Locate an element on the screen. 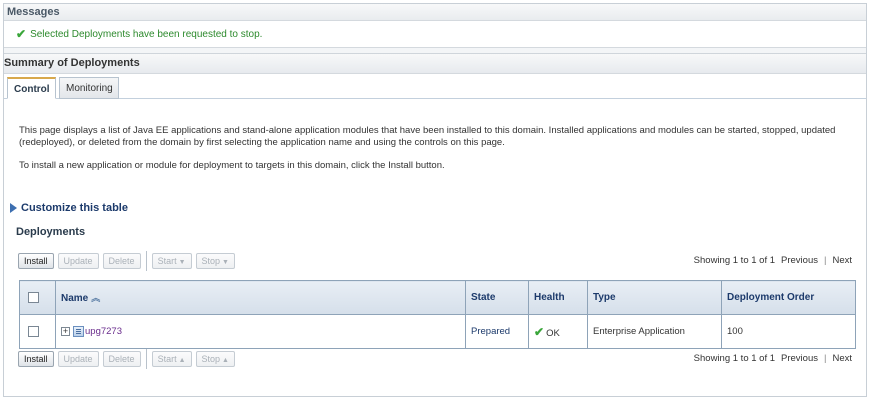  name-column-header: Name ︽ is located at coordinates (260, 297).